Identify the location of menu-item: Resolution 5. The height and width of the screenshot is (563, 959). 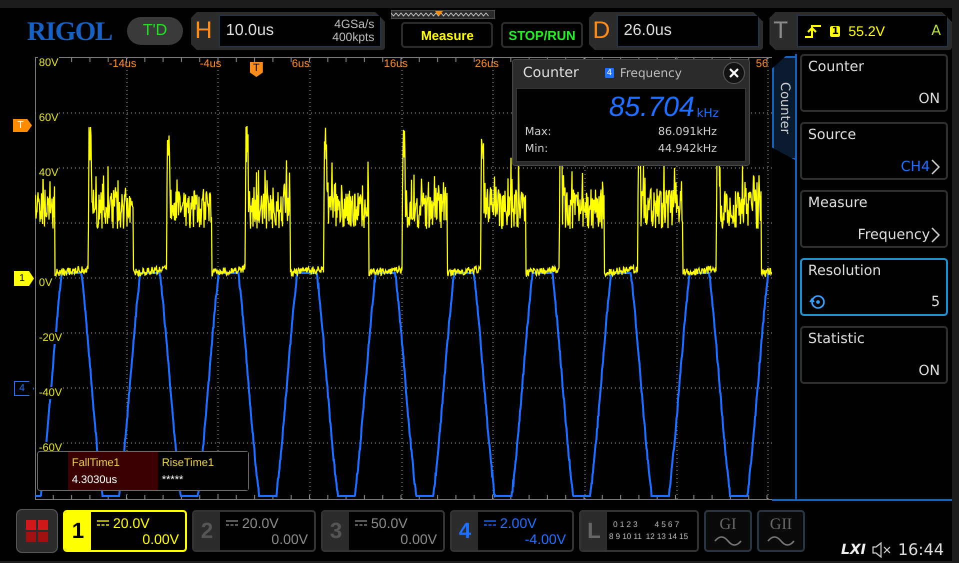
(874, 287).